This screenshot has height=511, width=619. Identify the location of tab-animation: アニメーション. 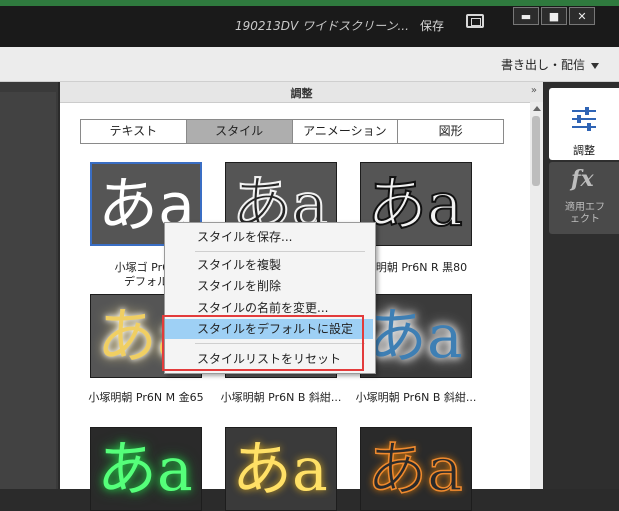
(346, 131).